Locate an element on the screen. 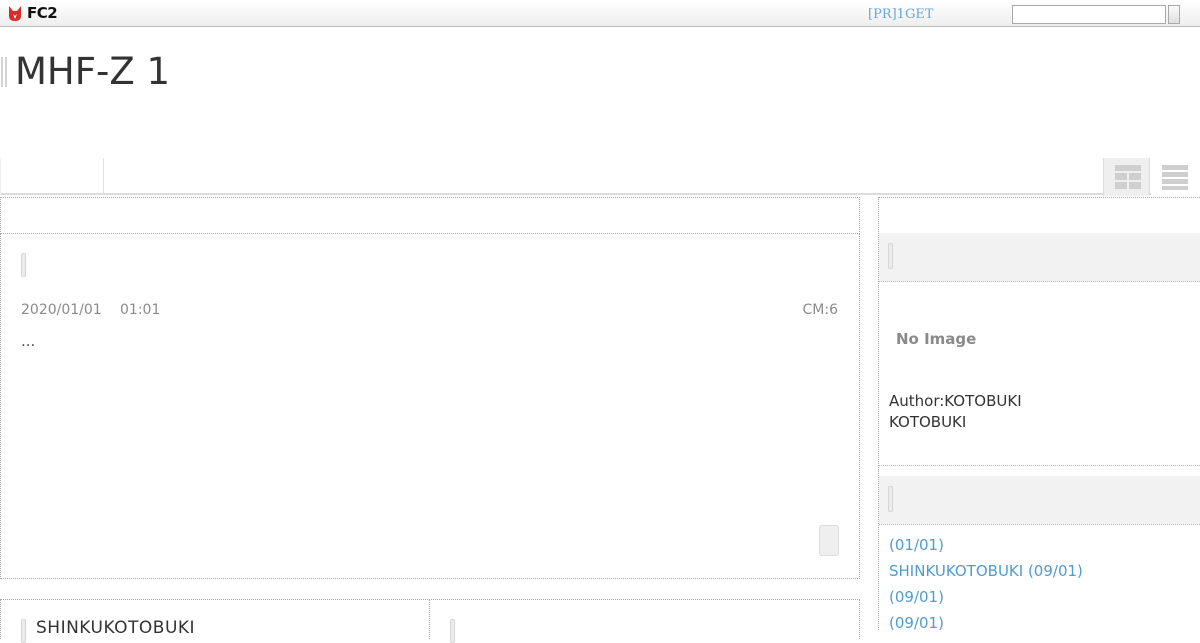 Image resolution: width=1200 pixels, height=643 pixels. avatar-no-image: No Image is located at coordinates (936, 339).